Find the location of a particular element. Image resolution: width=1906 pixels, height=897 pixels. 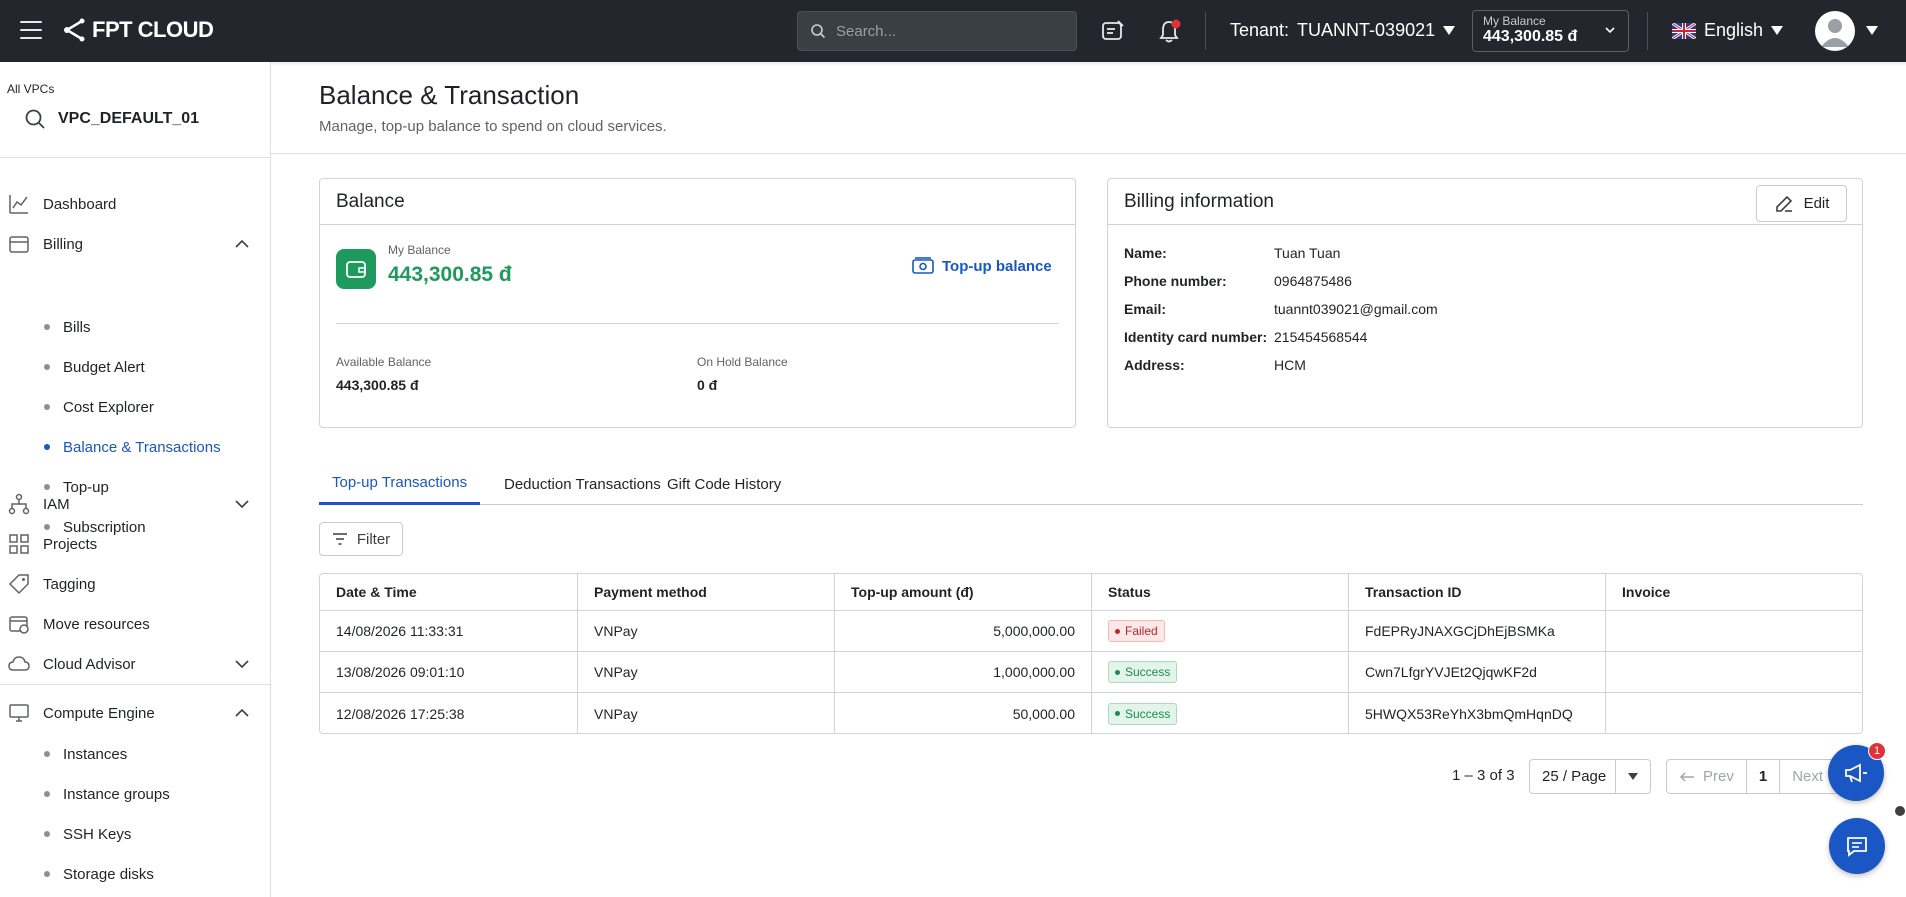

sidebar-subitem-balance-transactions: Balance & Transactions is located at coordinates (135, 447).